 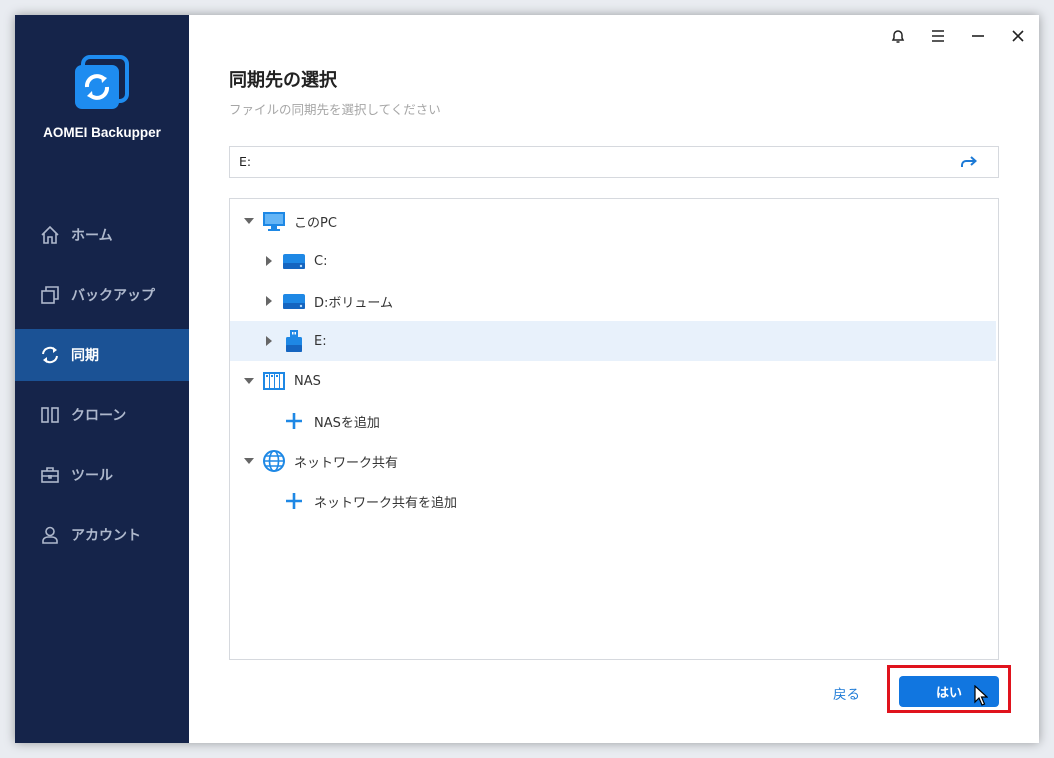 I want to click on app-name: AOMEI Backupper, so click(x=102, y=132).